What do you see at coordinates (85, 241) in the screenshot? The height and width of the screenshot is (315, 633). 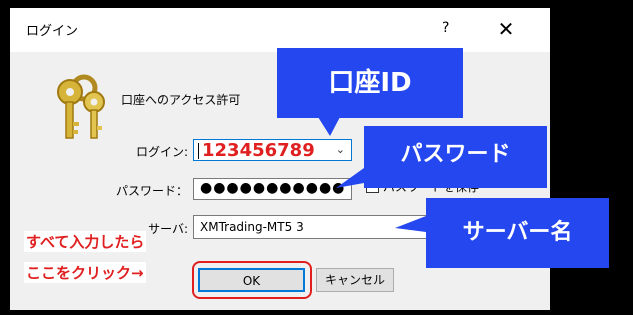 I see `instruction-line1: すべて入力したら` at bounding box center [85, 241].